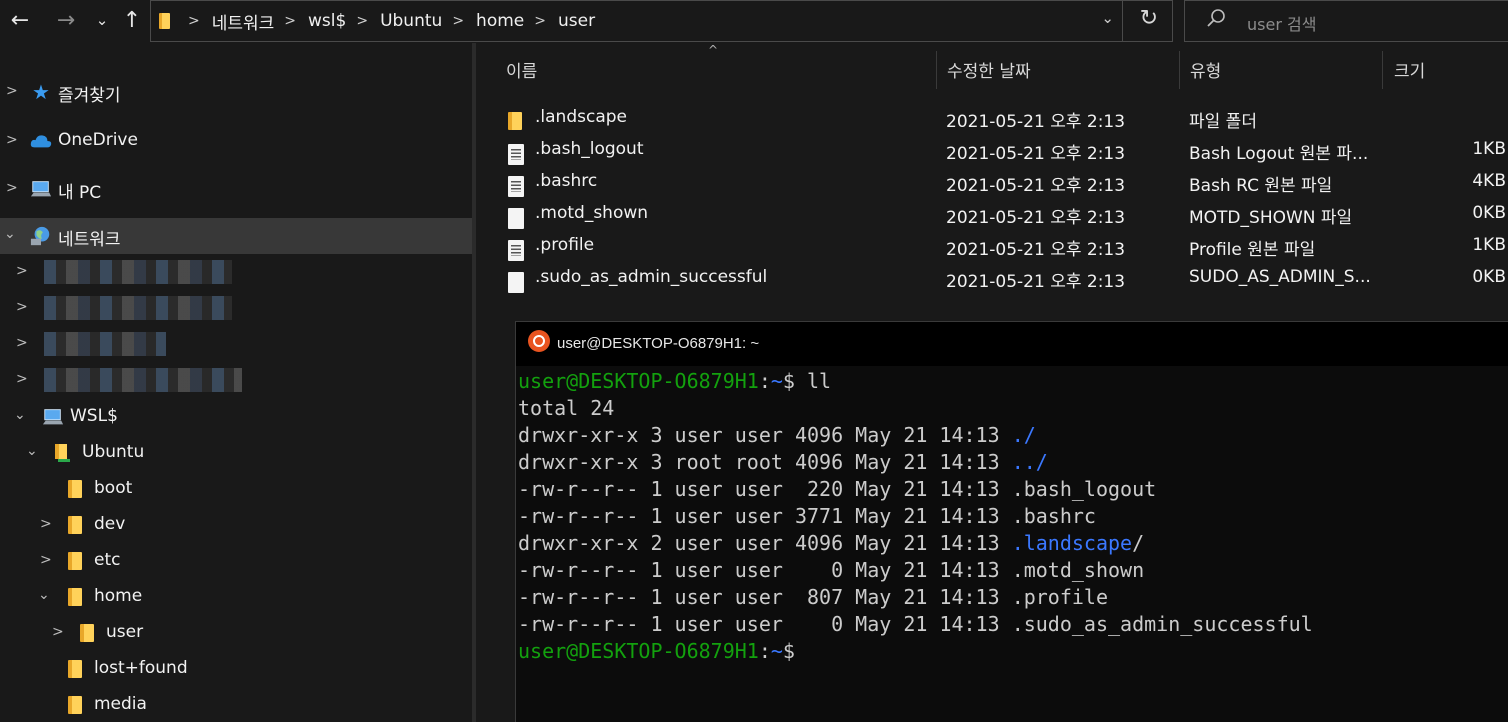 The image size is (1508, 722). What do you see at coordinates (125, 632) in the screenshot?
I see `nav-label: user` at bounding box center [125, 632].